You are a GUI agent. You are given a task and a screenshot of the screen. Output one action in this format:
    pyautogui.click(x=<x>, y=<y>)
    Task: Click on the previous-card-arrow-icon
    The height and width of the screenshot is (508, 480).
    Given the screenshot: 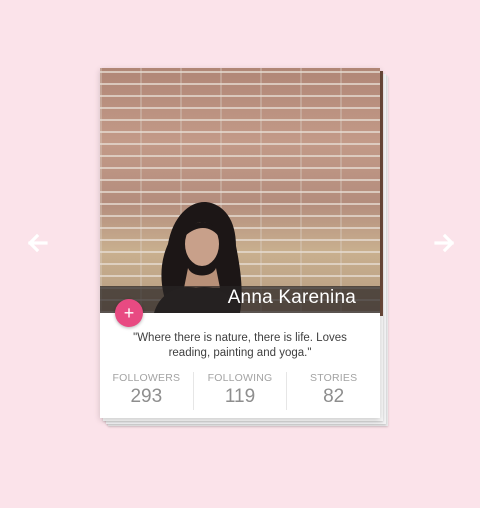 What is the action you would take?
    pyautogui.click(x=38, y=243)
    